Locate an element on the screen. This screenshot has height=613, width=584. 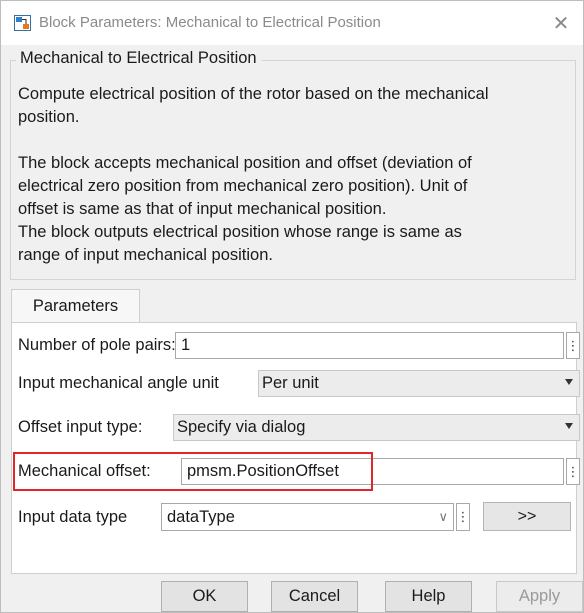
data-type-label: Input data type is located at coordinates (73, 516).